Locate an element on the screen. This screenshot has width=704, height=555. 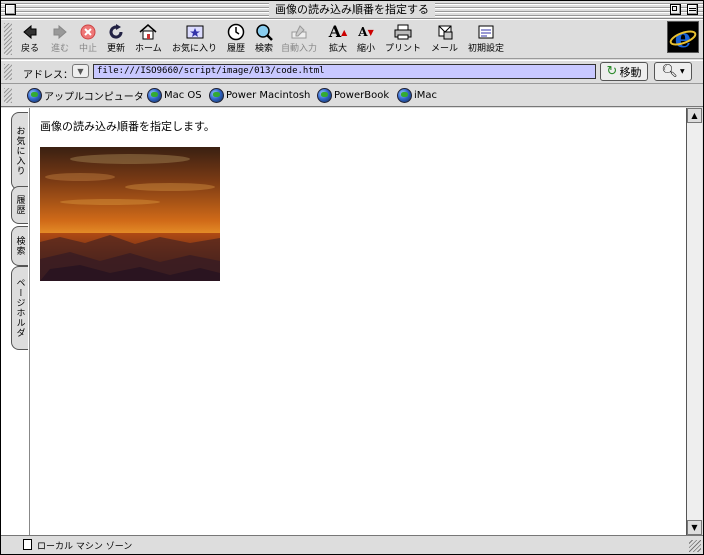
larger-text-icon: A ▲ is located at coordinates (338, 31).